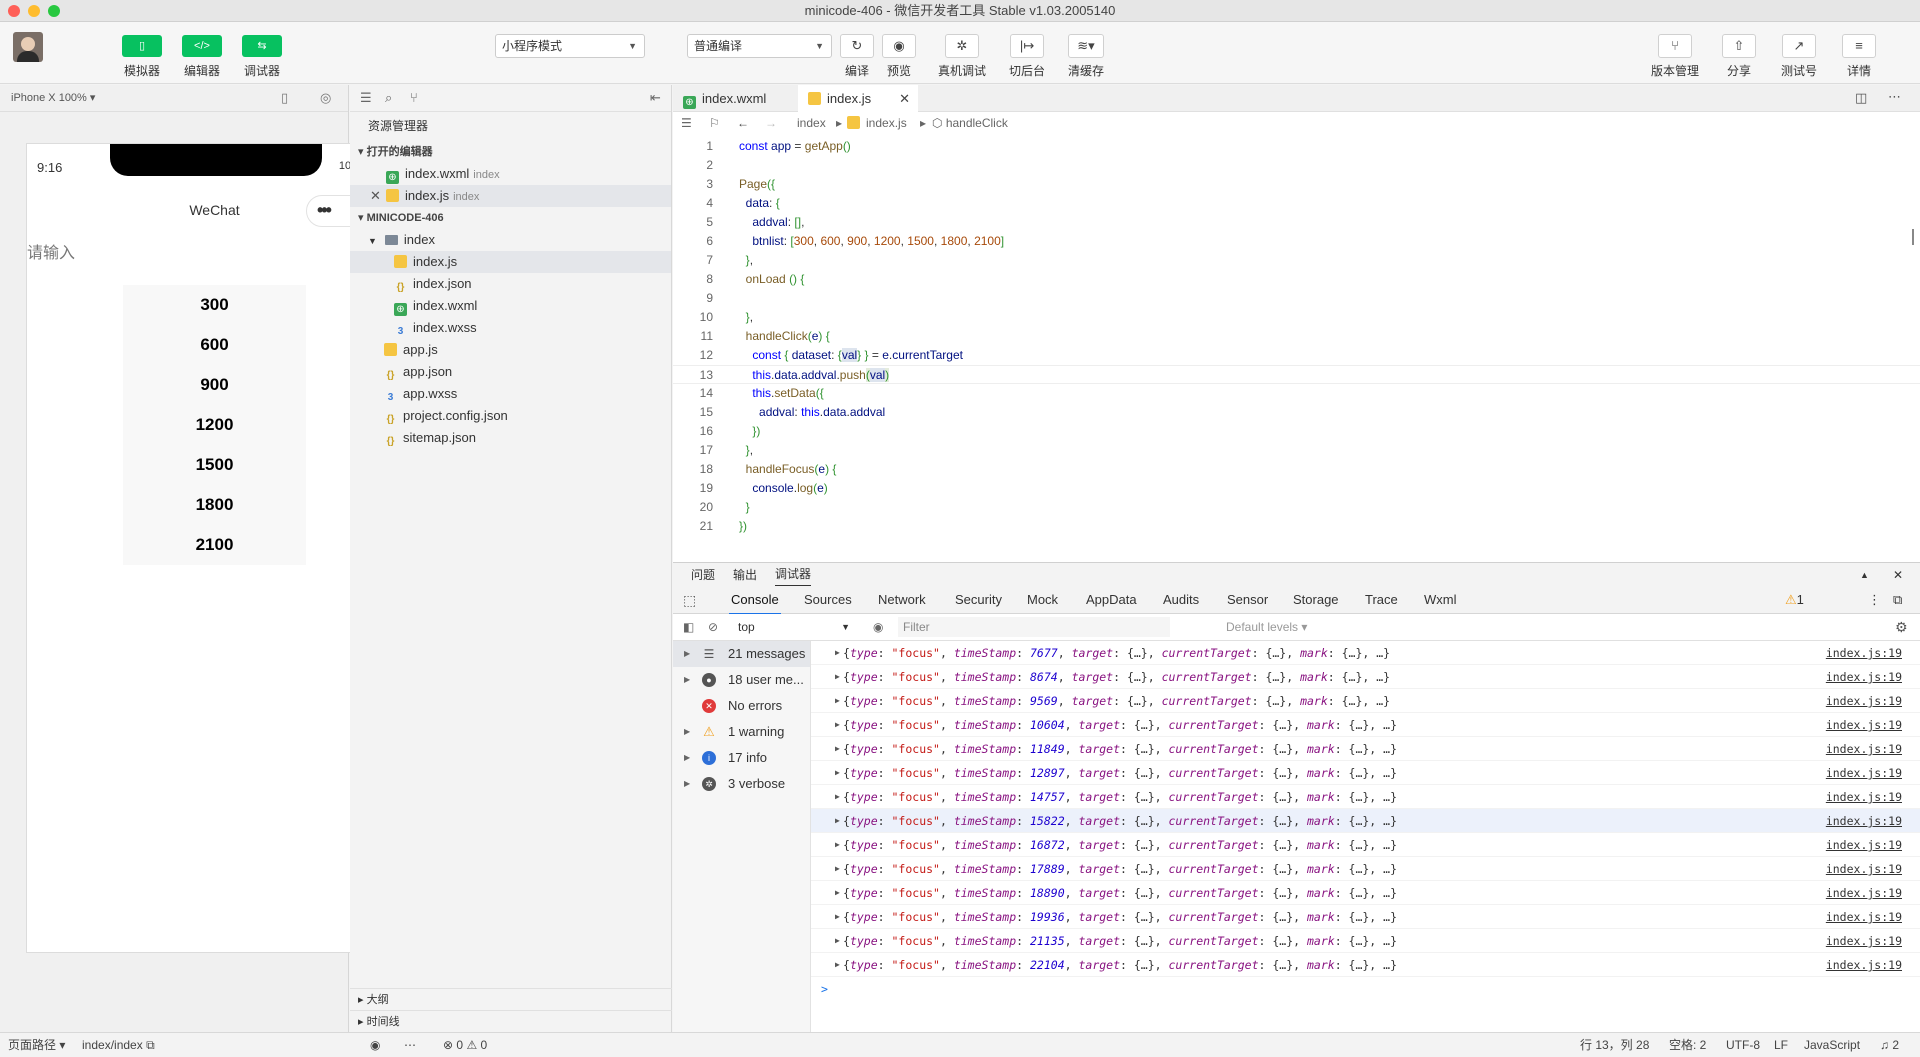 Image resolution: width=1920 pixels, height=1057 pixels. Describe the element at coordinates (877, 123) in the screenshot. I see `breadcrumb-item: index.js` at that location.